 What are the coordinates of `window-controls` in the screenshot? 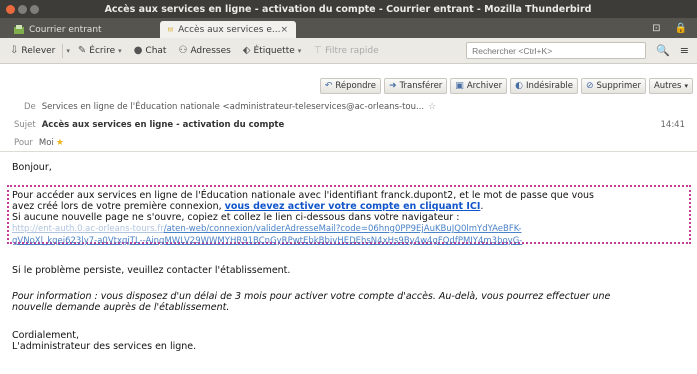 It's located at (22, 9).